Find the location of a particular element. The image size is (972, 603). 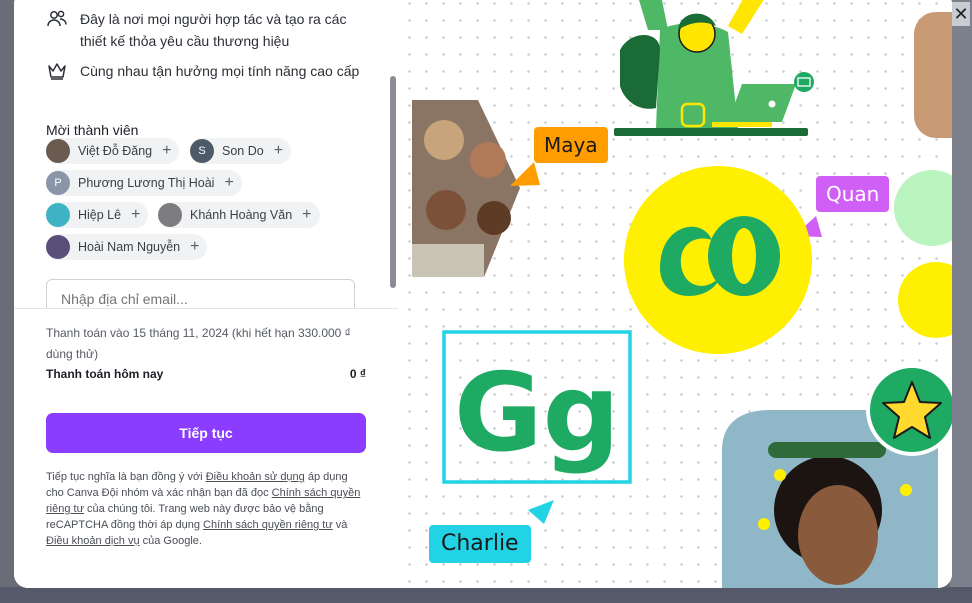

backdrop-bottom is located at coordinates (486, 595).